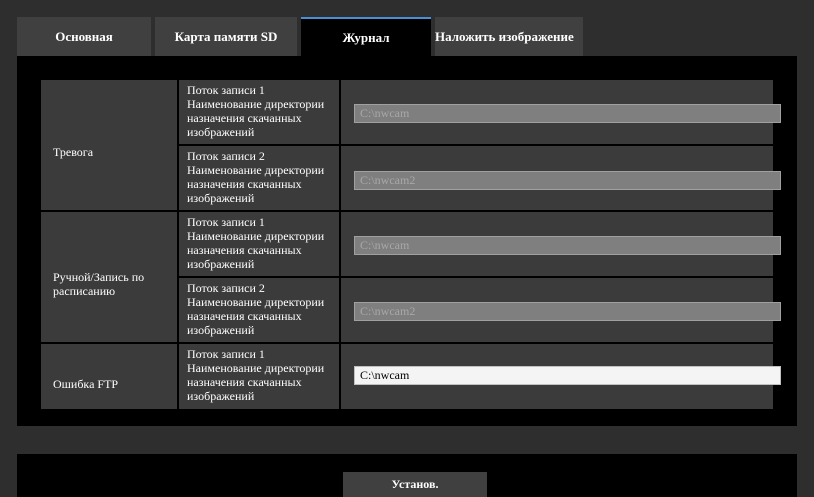 This screenshot has height=497, width=814. I want to click on category-ftp-error: Ошибка FTP, so click(109, 376).